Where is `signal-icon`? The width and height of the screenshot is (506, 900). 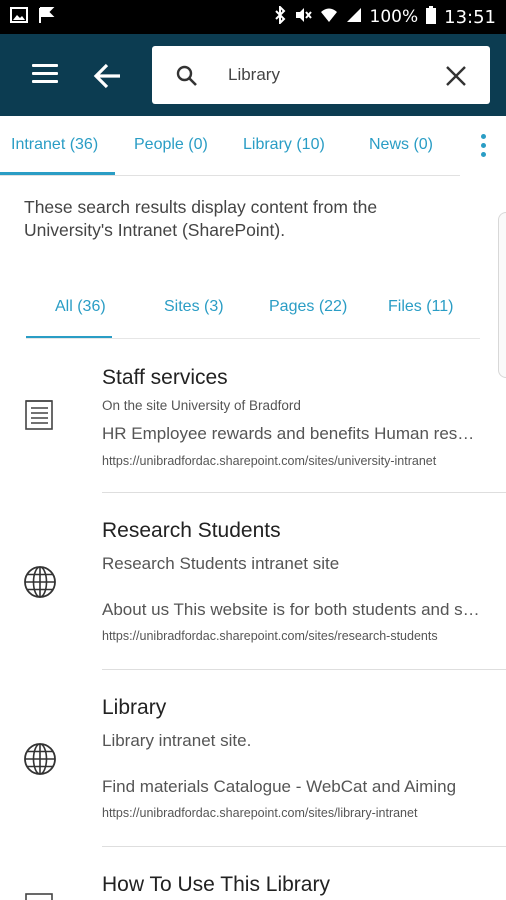 signal-icon is located at coordinates (354, 17).